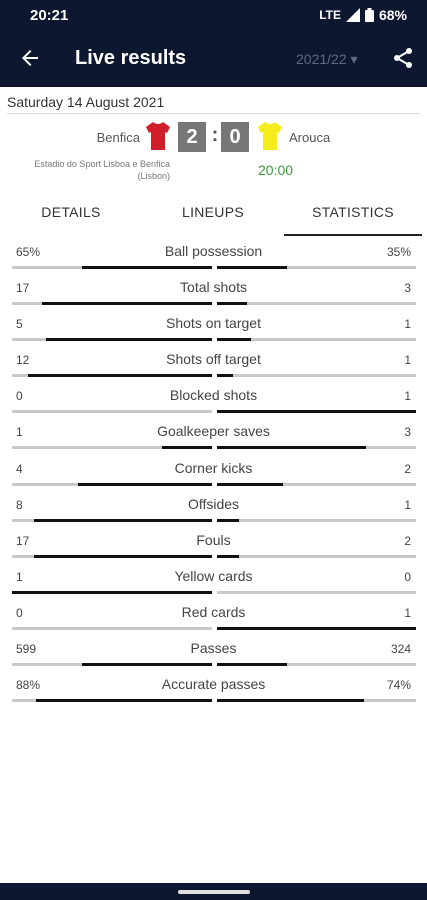  Describe the element at coordinates (118, 137) in the screenshot. I see `home-team-name: Benfica` at that location.